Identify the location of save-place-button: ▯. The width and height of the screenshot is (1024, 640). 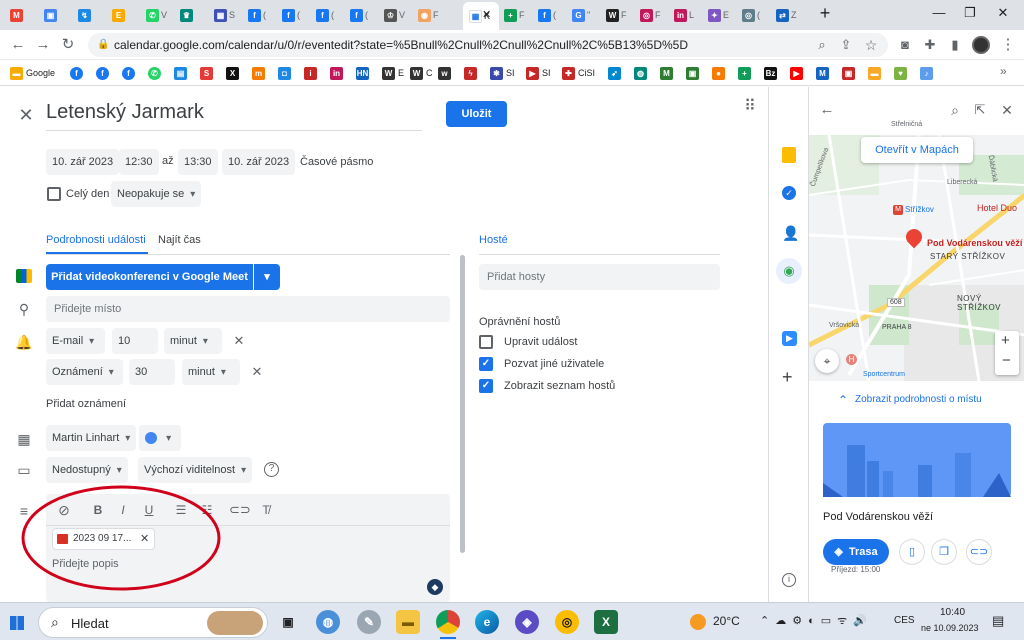
(912, 552).